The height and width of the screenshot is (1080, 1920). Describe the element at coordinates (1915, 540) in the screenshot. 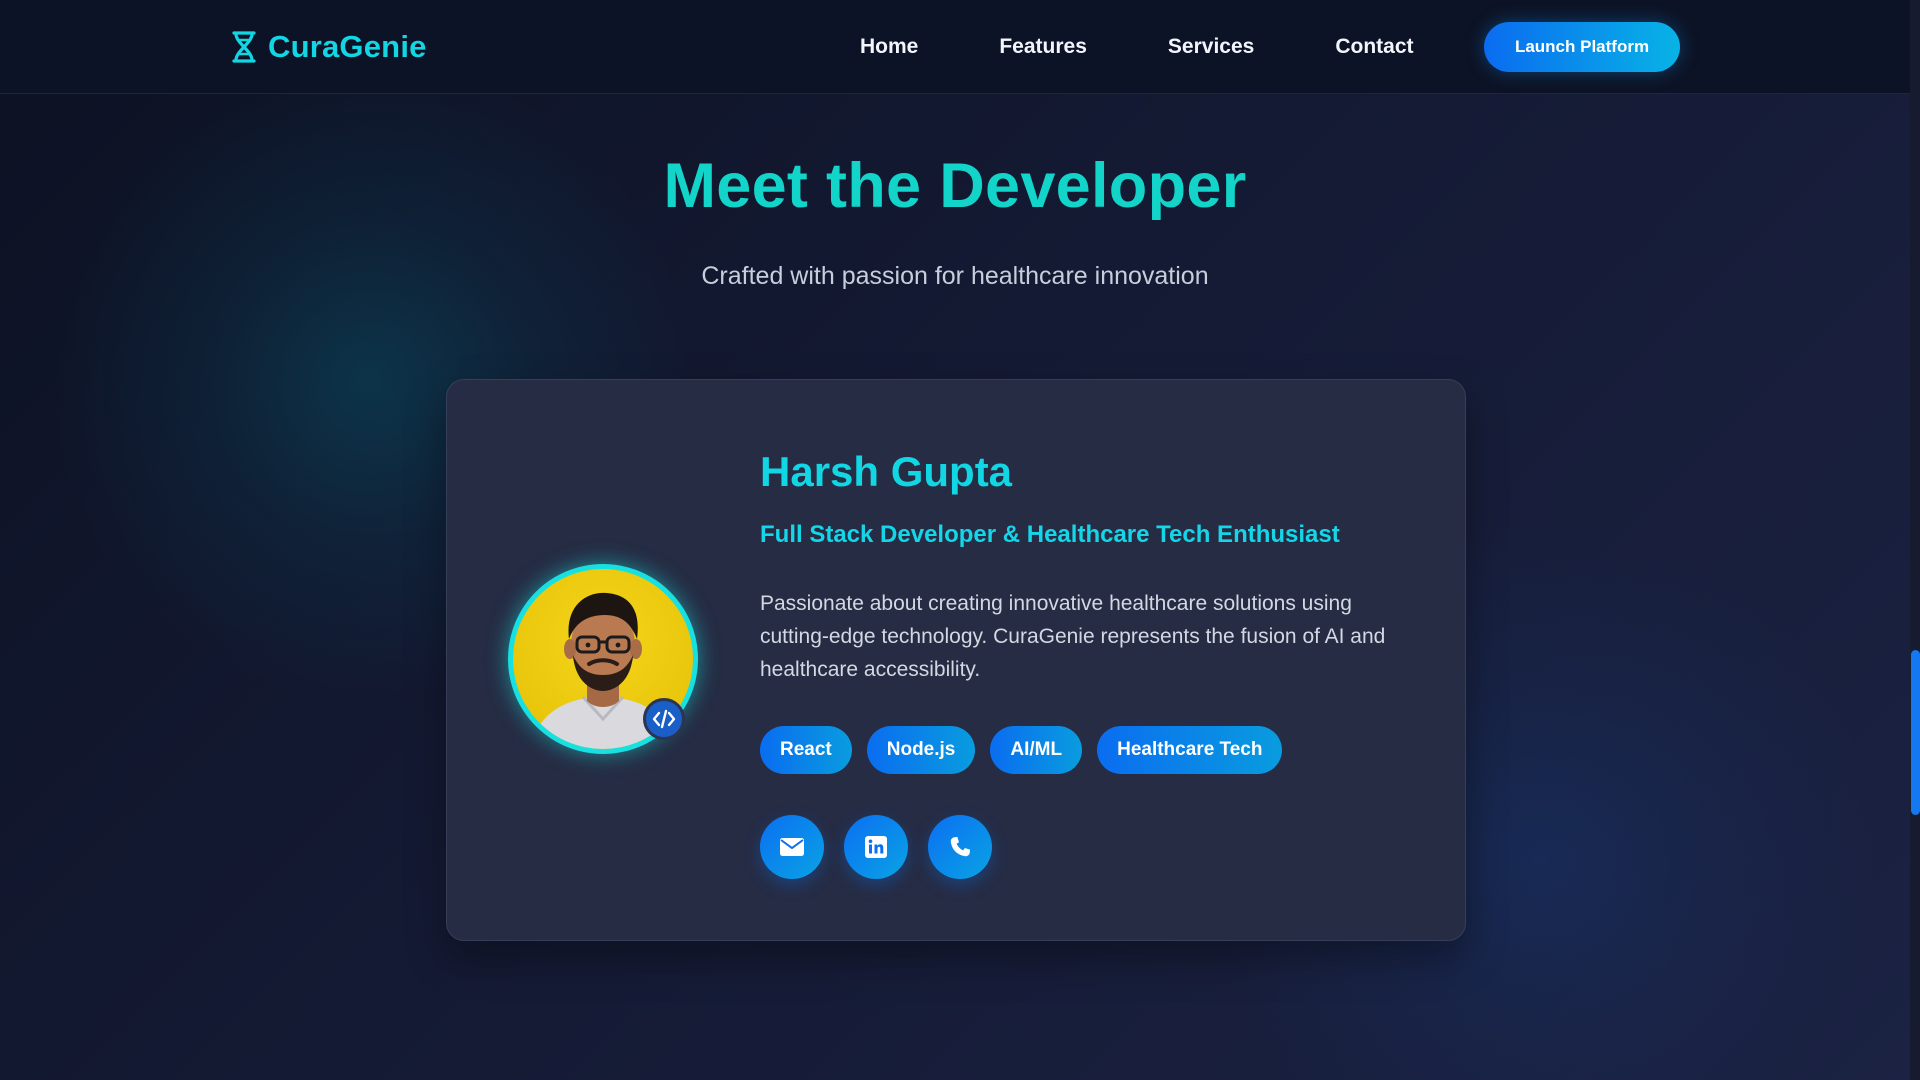

I see `scrollbar-track` at that location.